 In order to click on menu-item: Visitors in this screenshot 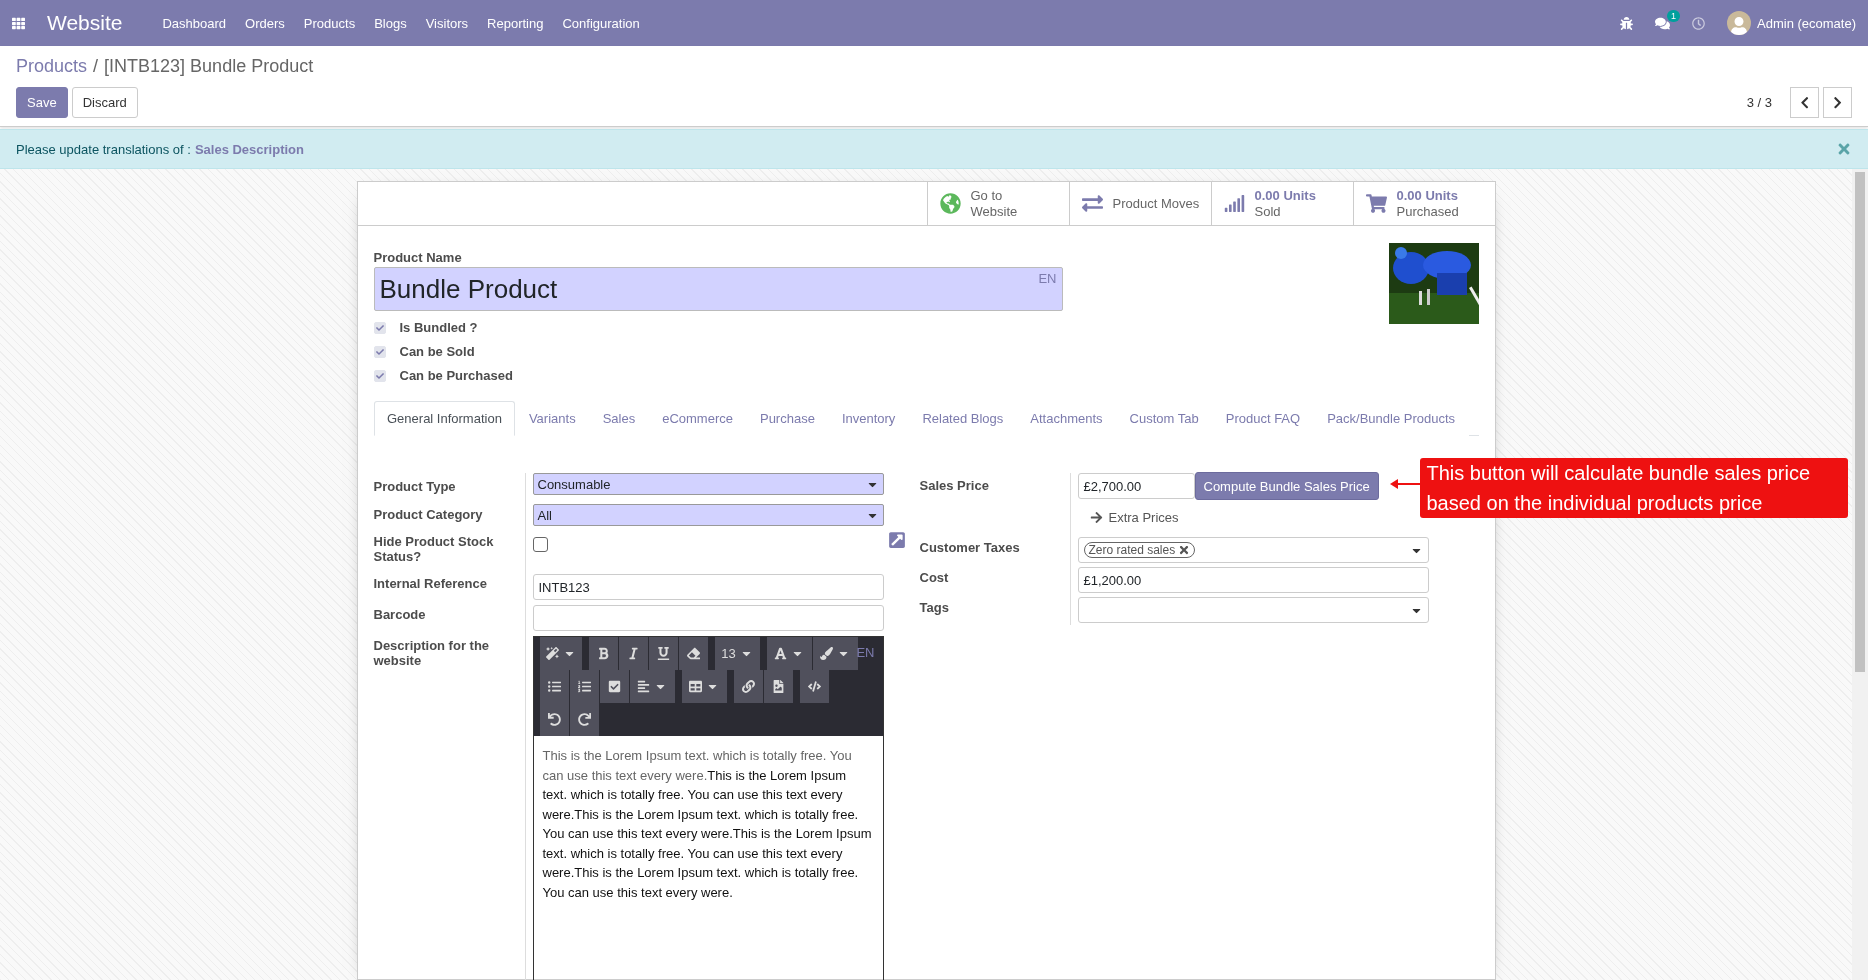, I will do `click(447, 23)`.